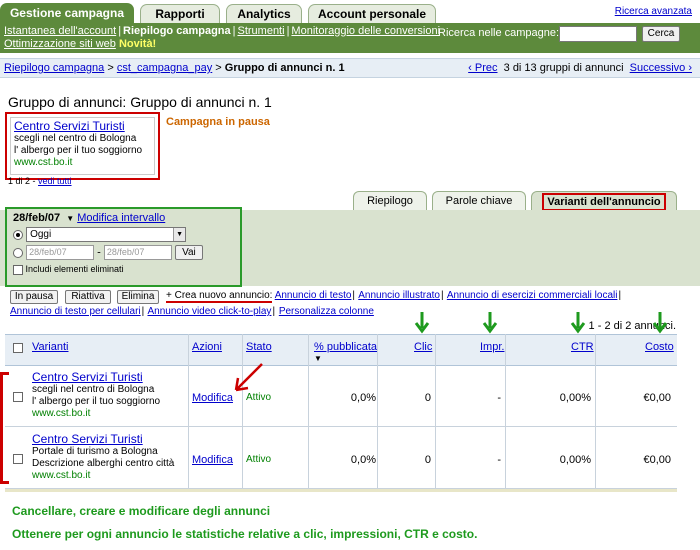 The image size is (700, 550). Describe the element at coordinates (43, 162) in the screenshot. I see `ad-preview-url: www.cst.bo.it` at that location.